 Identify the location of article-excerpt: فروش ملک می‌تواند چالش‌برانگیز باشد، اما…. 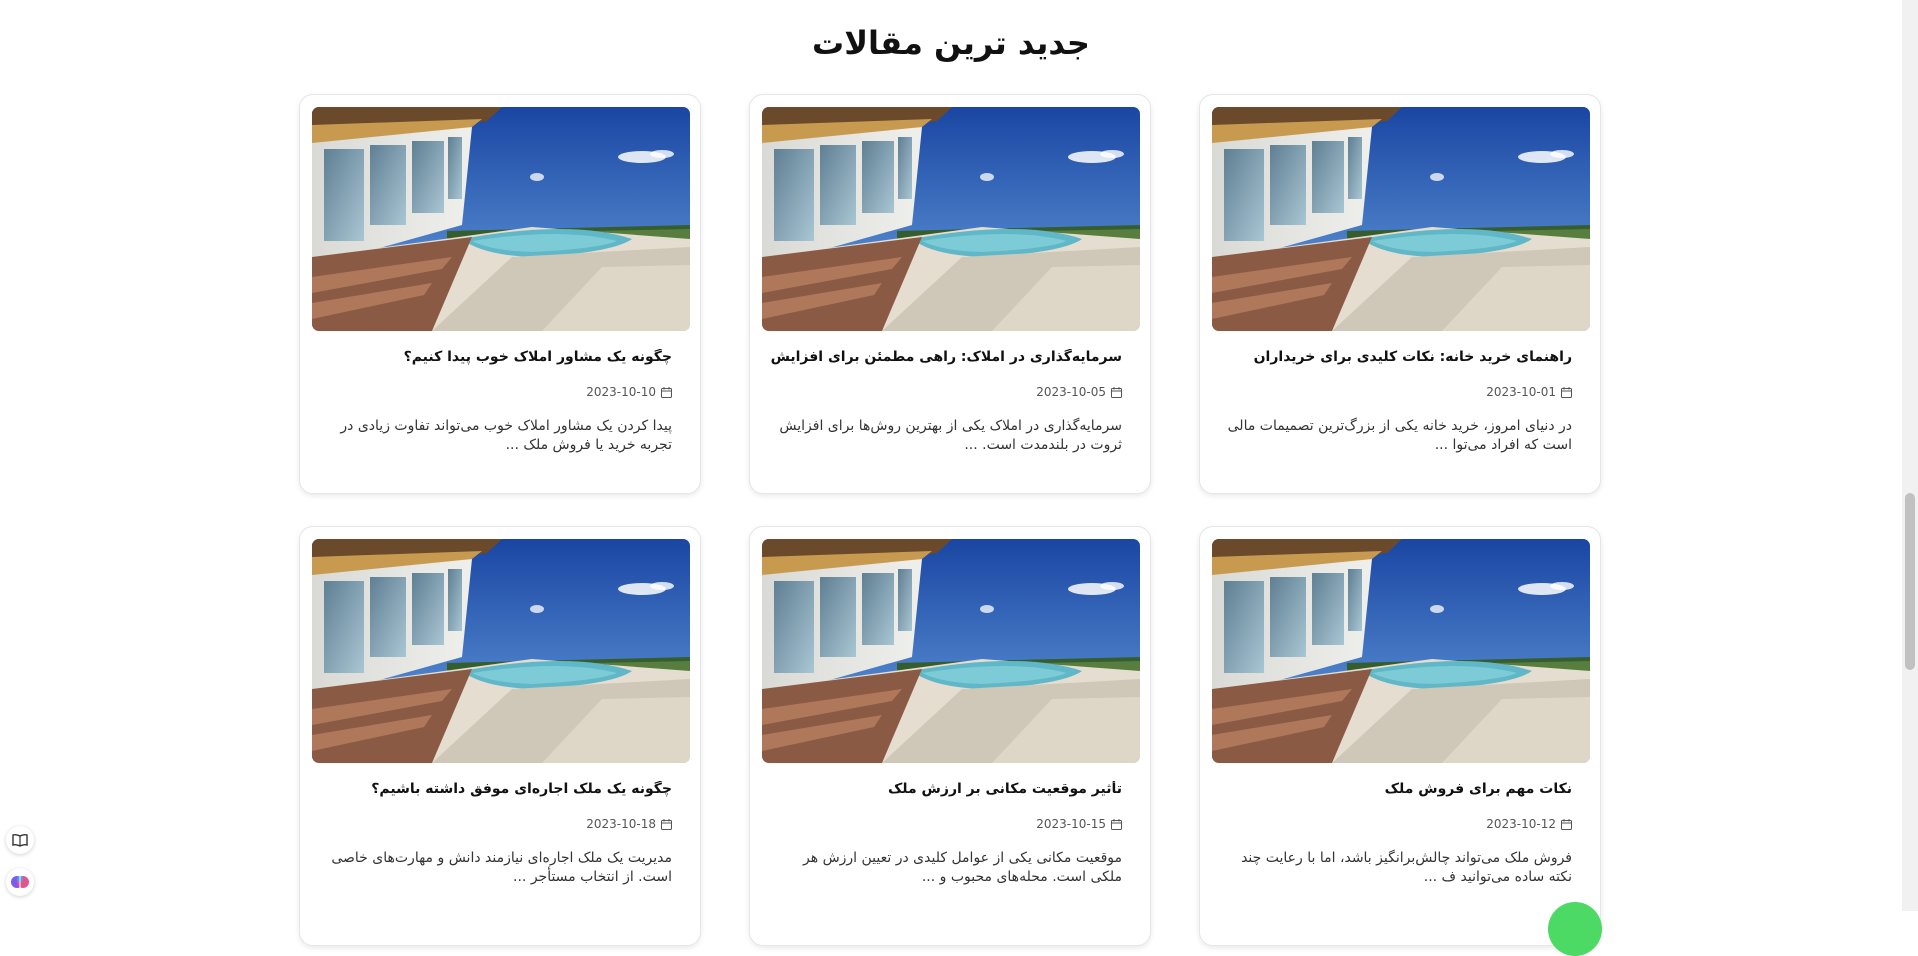
(1406, 867).